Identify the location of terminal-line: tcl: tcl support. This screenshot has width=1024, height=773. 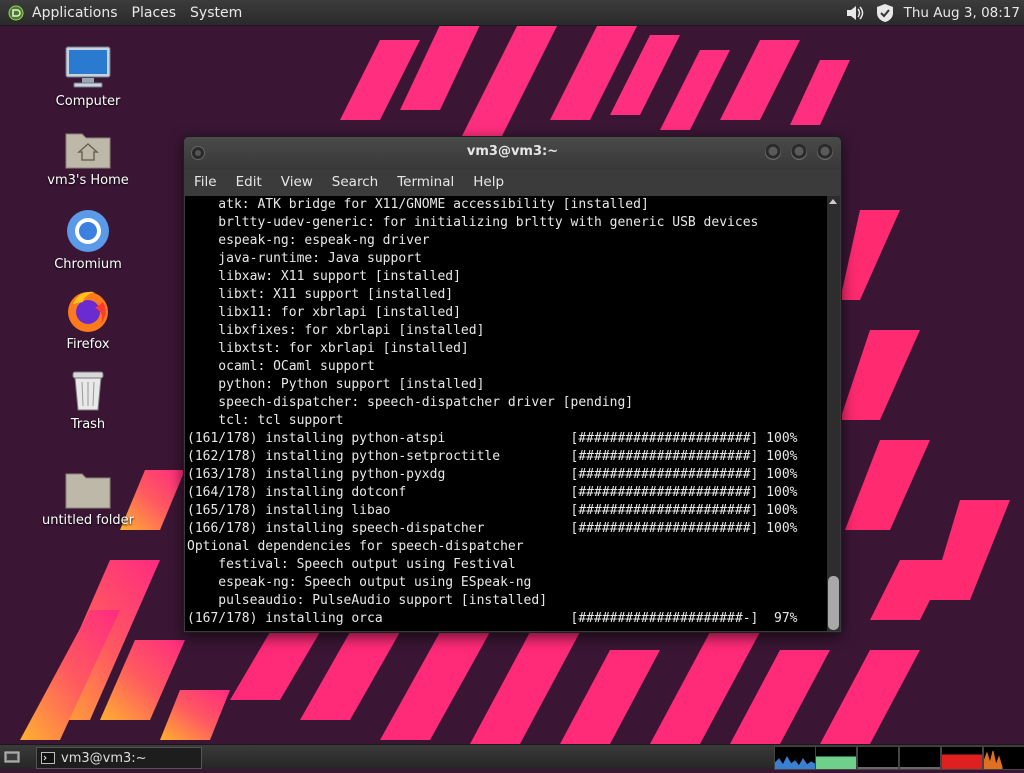
(265, 420).